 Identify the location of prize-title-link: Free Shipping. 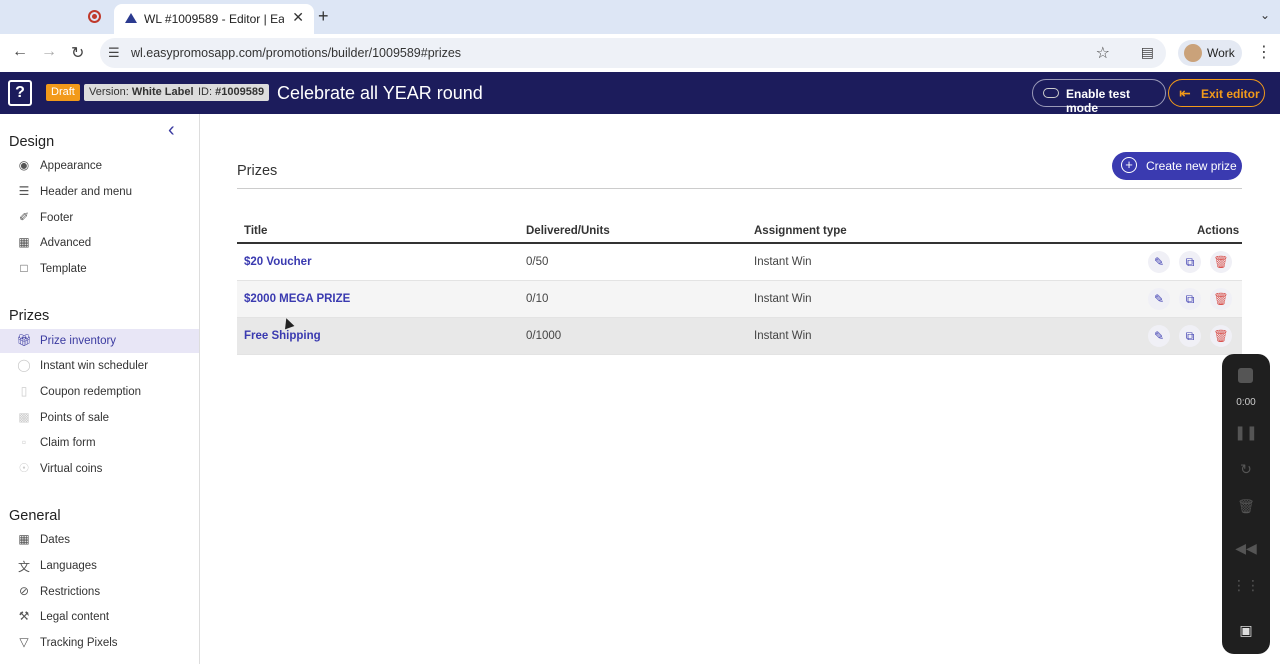
(282, 336).